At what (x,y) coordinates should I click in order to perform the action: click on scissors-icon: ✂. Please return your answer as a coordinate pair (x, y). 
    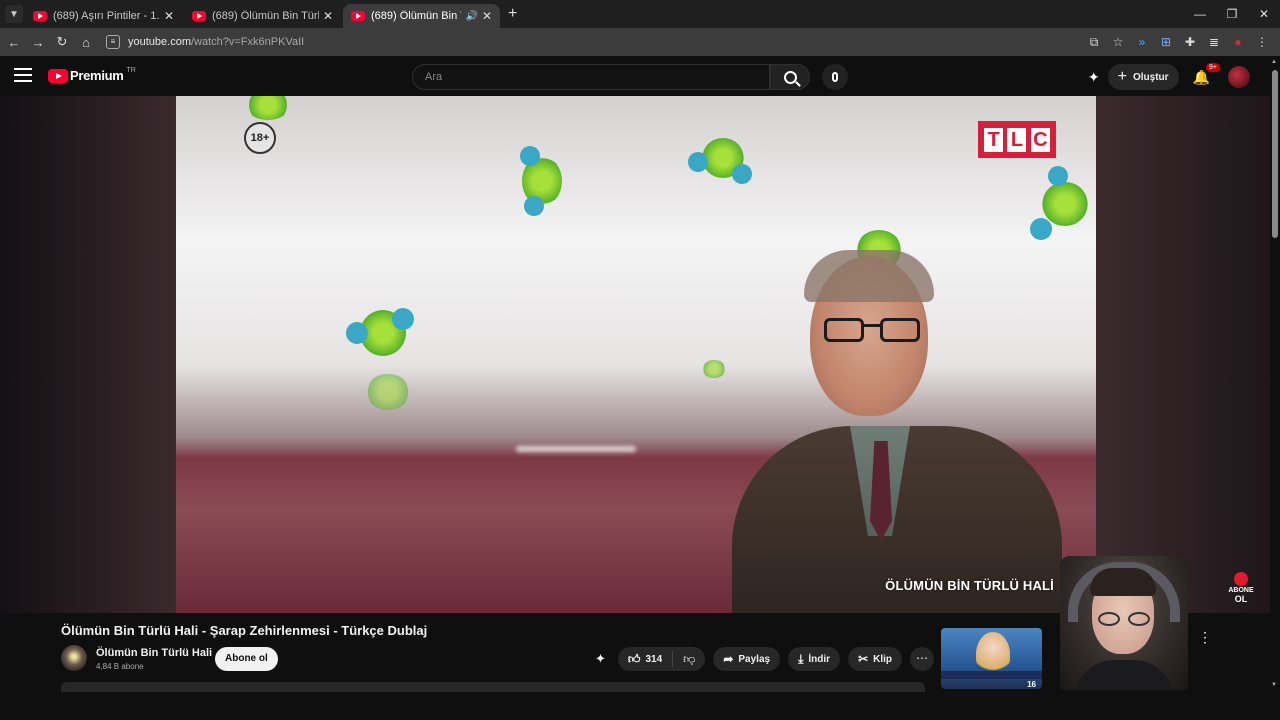
    Looking at the image, I should click on (863, 659).